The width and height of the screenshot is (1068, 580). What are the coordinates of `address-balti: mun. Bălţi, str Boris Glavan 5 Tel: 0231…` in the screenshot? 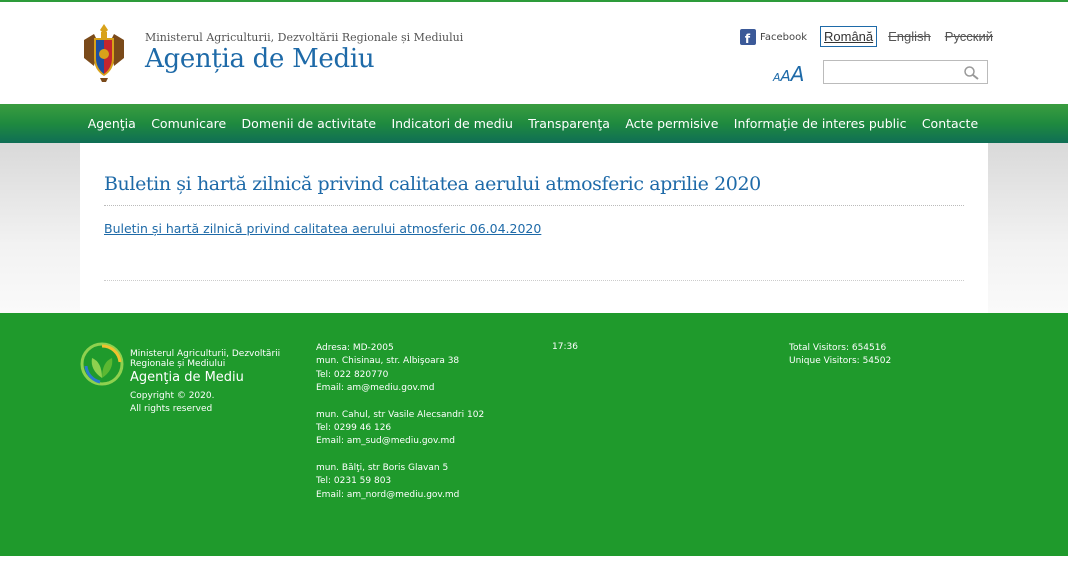 It's located at (400, 482).